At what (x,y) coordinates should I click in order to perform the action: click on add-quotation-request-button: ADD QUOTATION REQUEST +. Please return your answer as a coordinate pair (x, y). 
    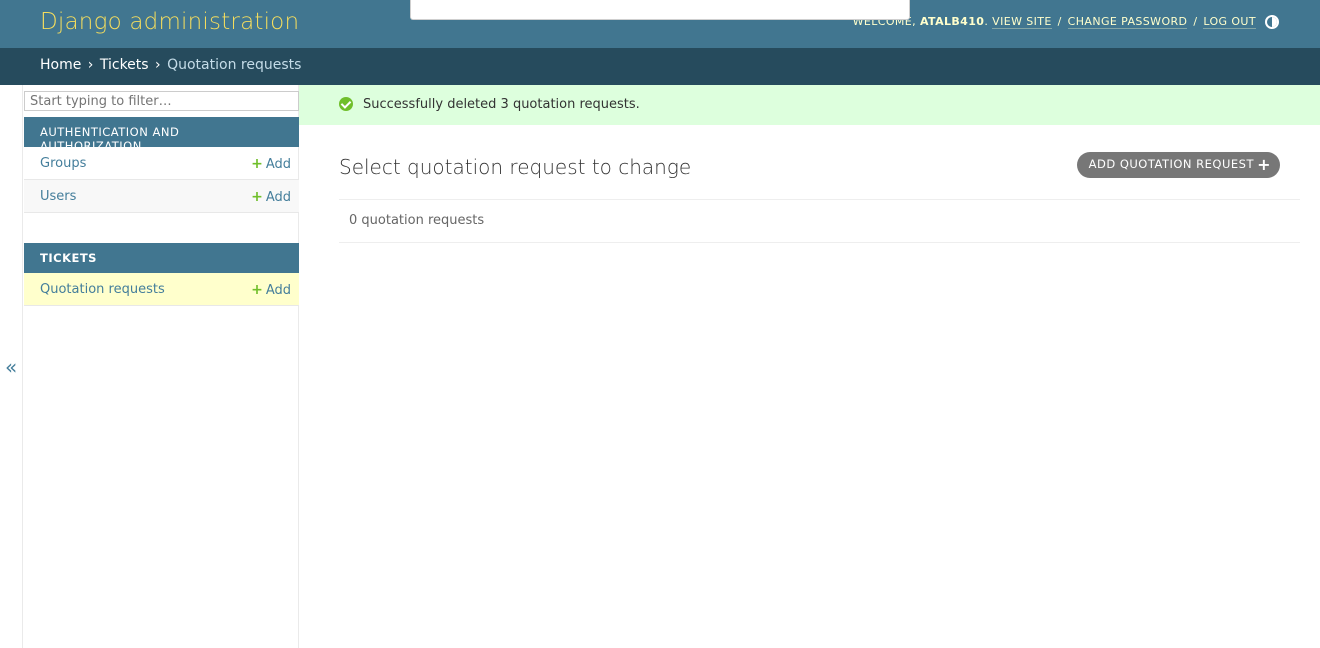
    Looking at the image, I should click on (1178, 165).